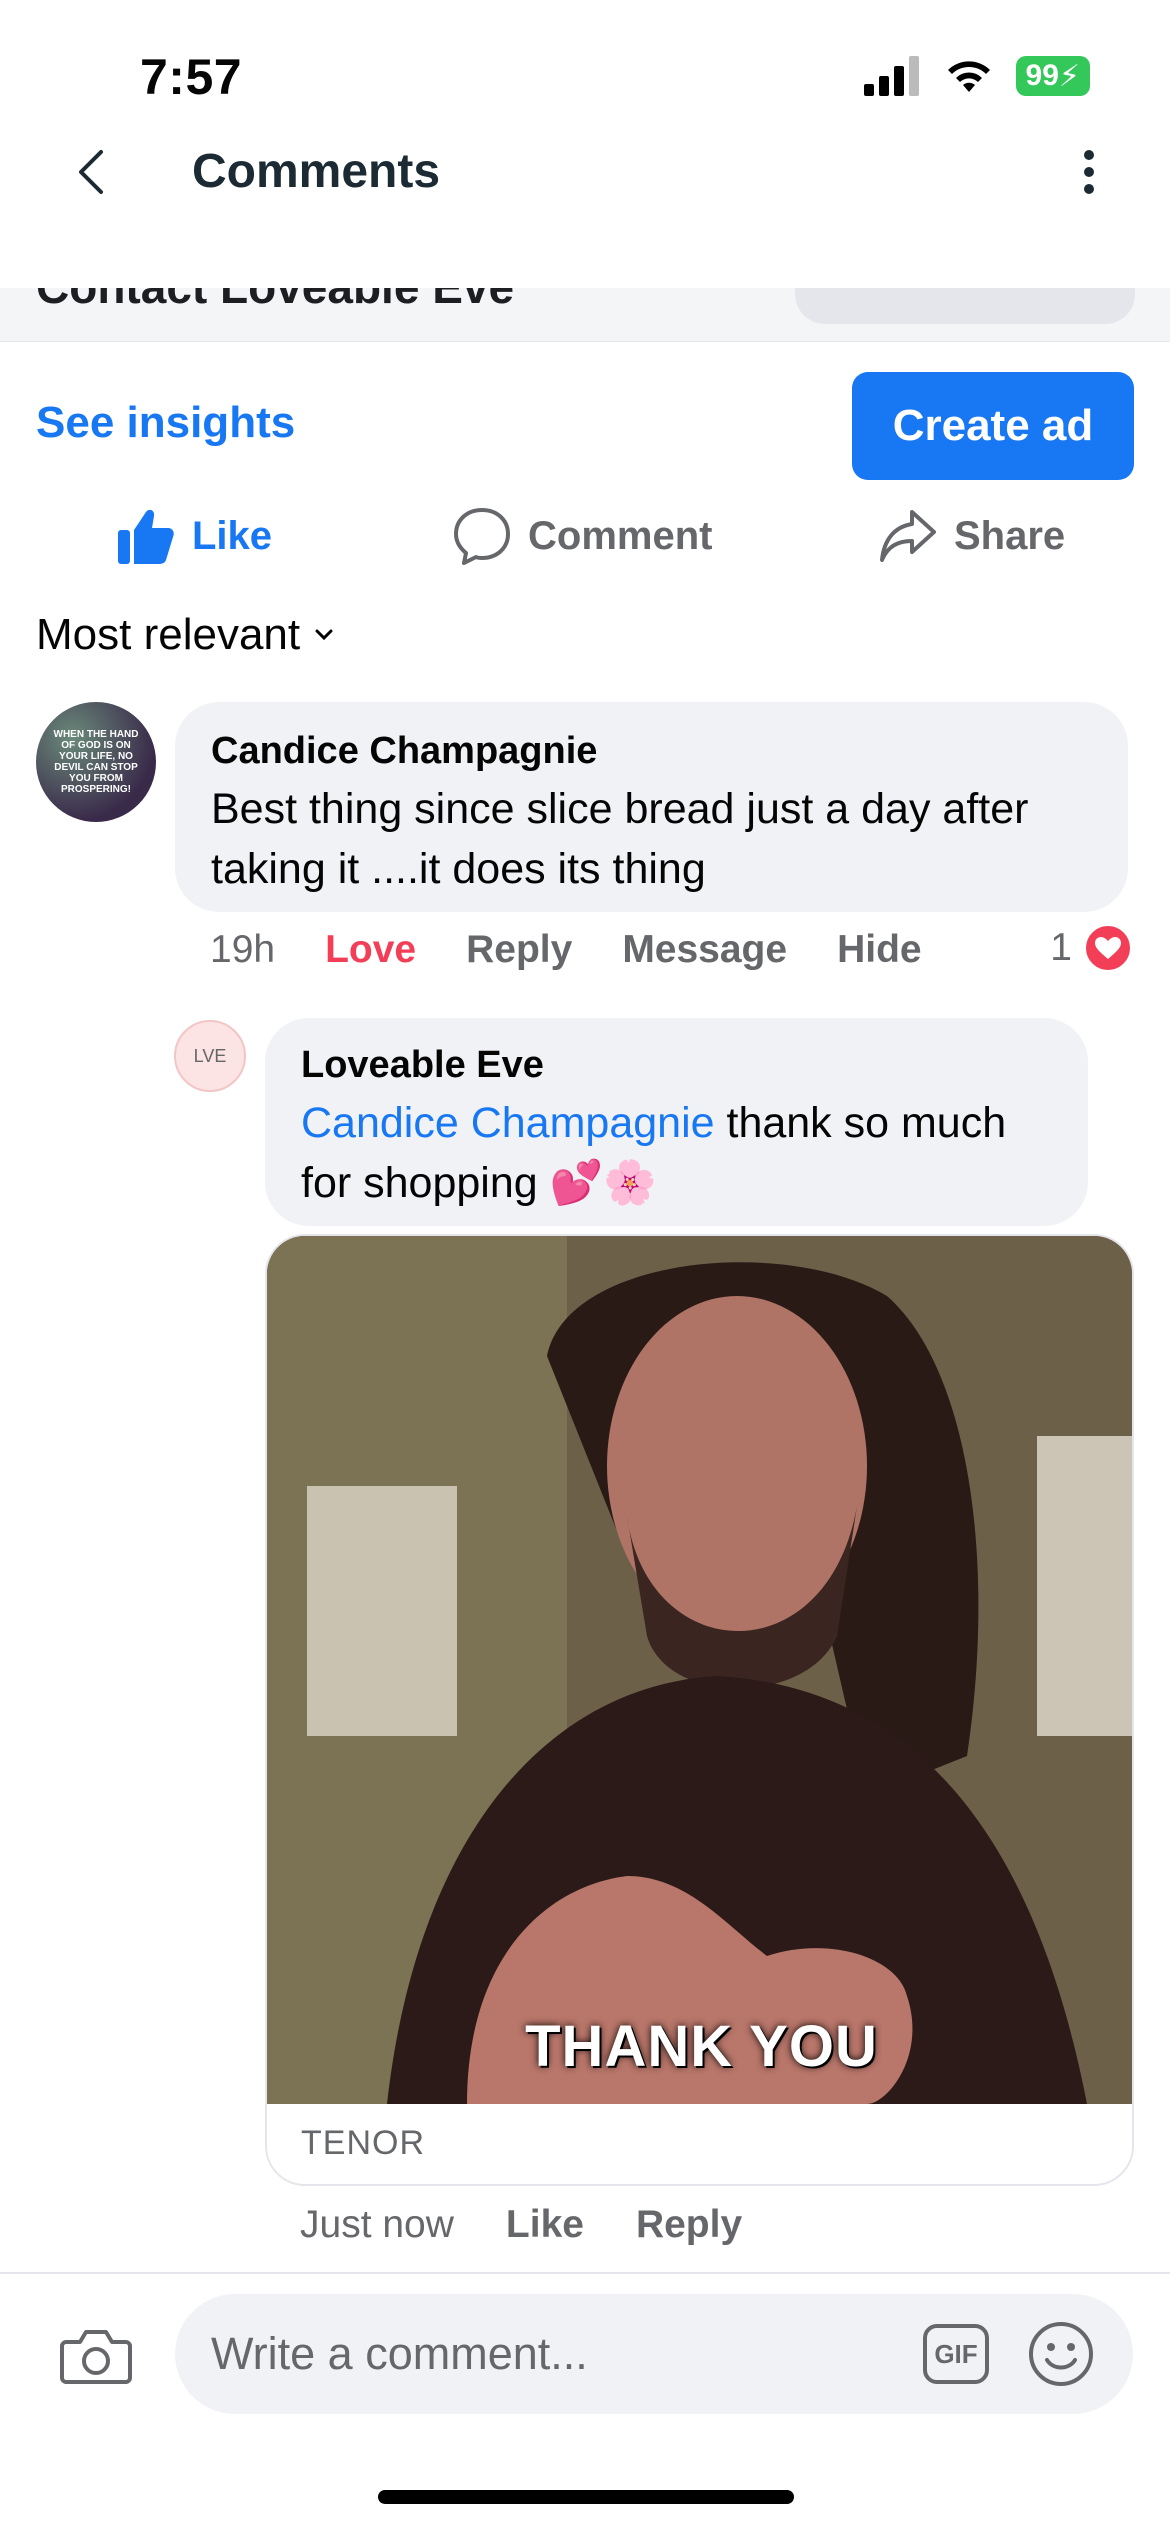  Describe the element at coordinates (316, 171) in the screenshot. I see `page-title: Comments` at that location.